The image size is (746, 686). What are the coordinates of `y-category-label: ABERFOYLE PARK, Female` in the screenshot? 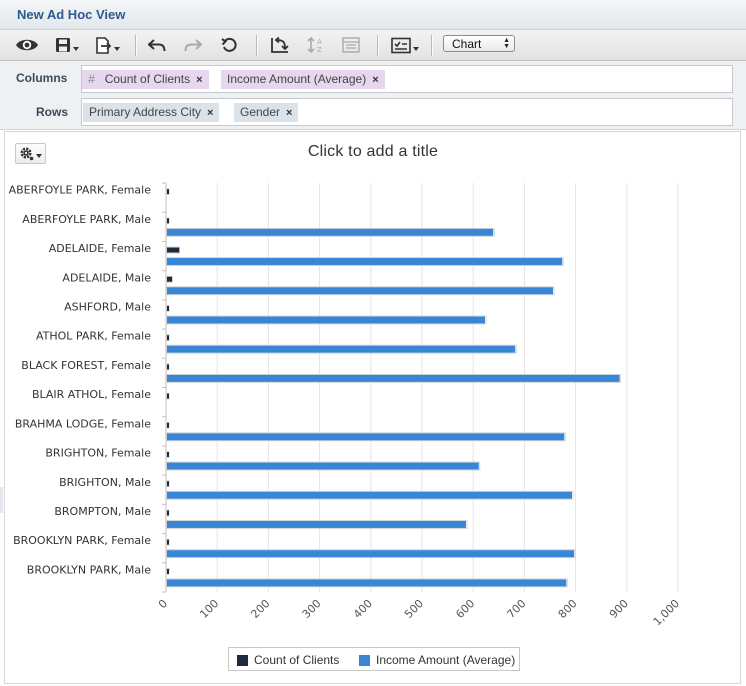 It's located at (80, 190).